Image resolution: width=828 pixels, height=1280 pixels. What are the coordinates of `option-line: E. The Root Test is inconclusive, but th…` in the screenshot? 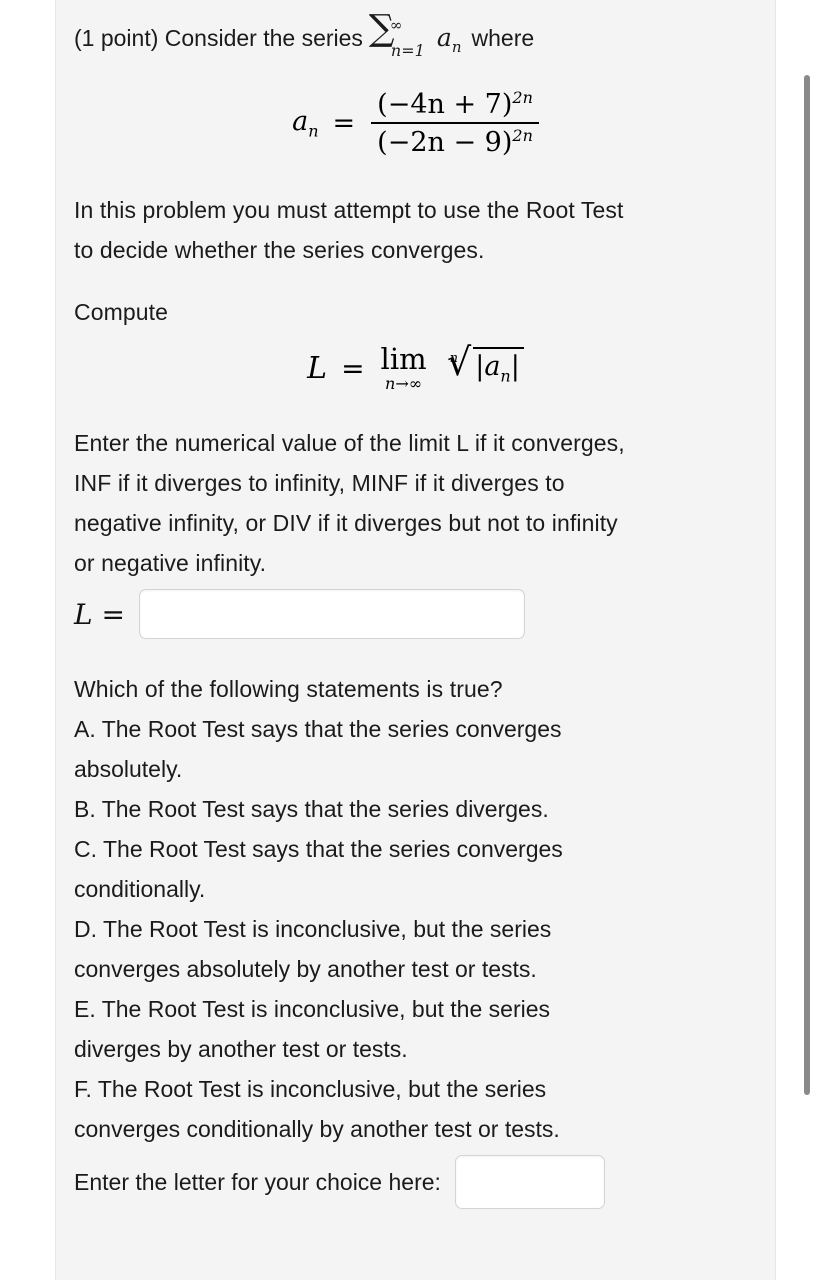 It's located at (312, 1009).